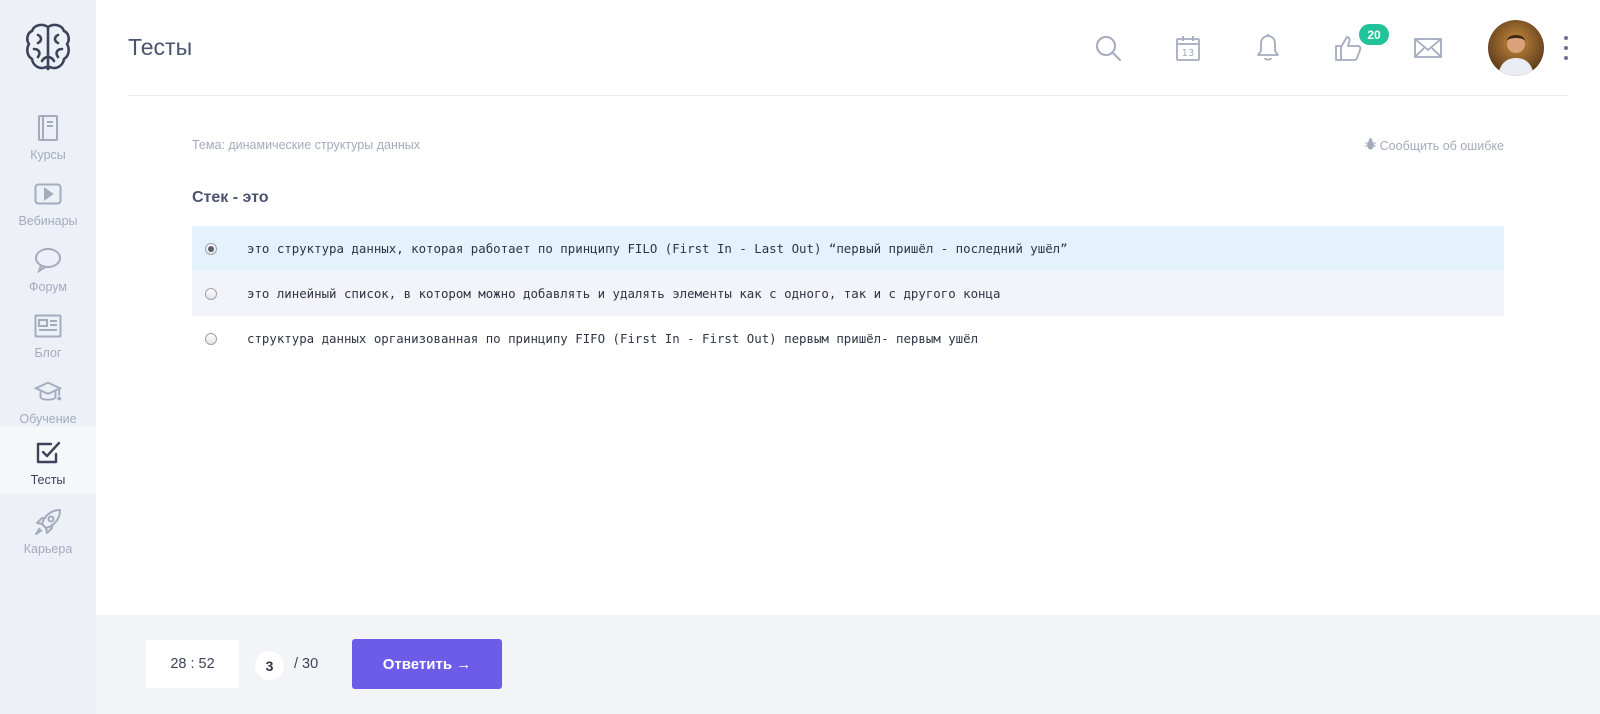 The image size is (1600, 714). What do you see at coordinates (48, 194) in the screenshot?
I see `play-icon` at bounding box center [48, 194].